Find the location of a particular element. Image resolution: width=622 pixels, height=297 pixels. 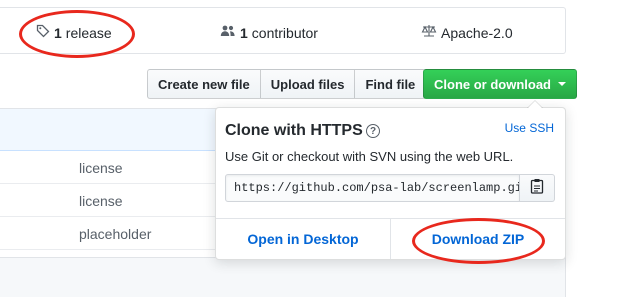

clone-dropdown-footer: Open in Desktop Download ZIP is located at coordinates (390, 238).